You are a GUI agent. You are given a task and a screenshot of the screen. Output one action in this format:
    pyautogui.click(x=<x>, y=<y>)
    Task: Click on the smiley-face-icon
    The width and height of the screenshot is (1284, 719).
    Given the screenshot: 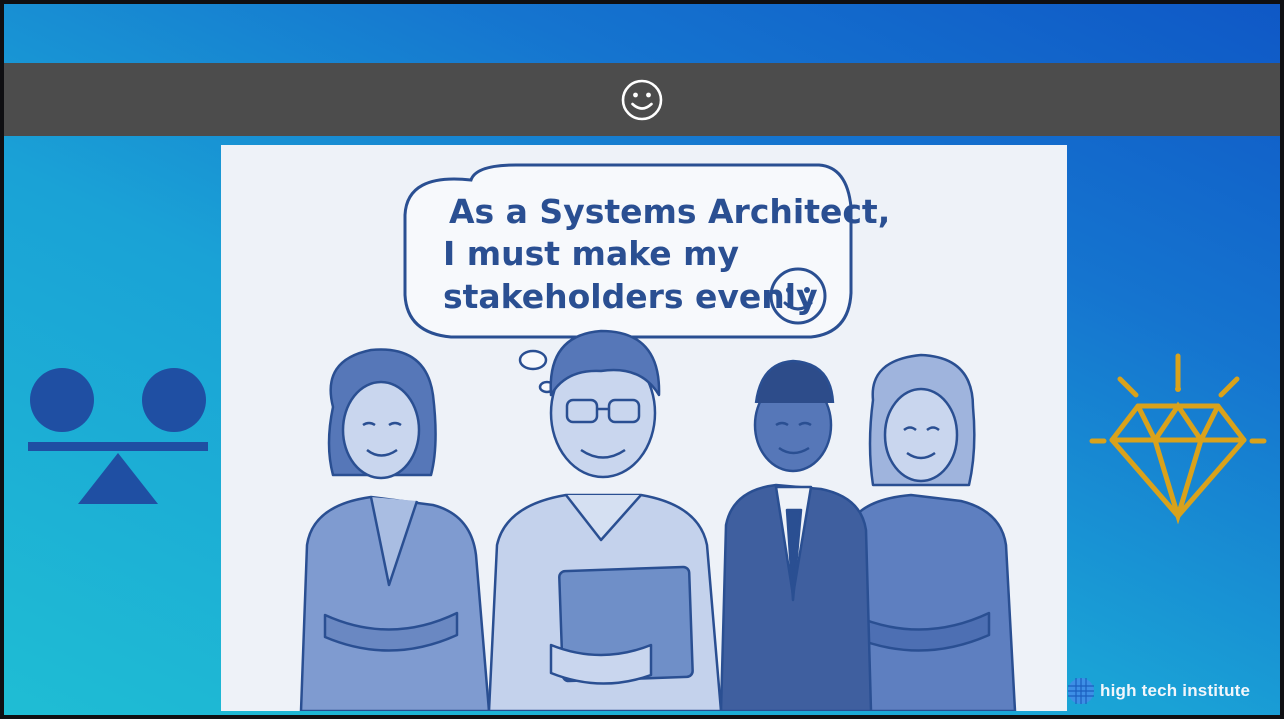 What is the action you would take?
    pyautogui.click(x=642, y=99)
    